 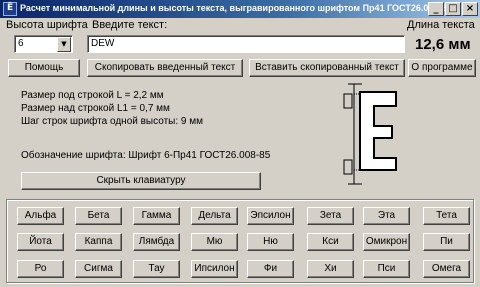 What do you see at coordinates (98, 216) in the screenshot?
I see `greek-key: Бета` at bounding box center [98, 216].